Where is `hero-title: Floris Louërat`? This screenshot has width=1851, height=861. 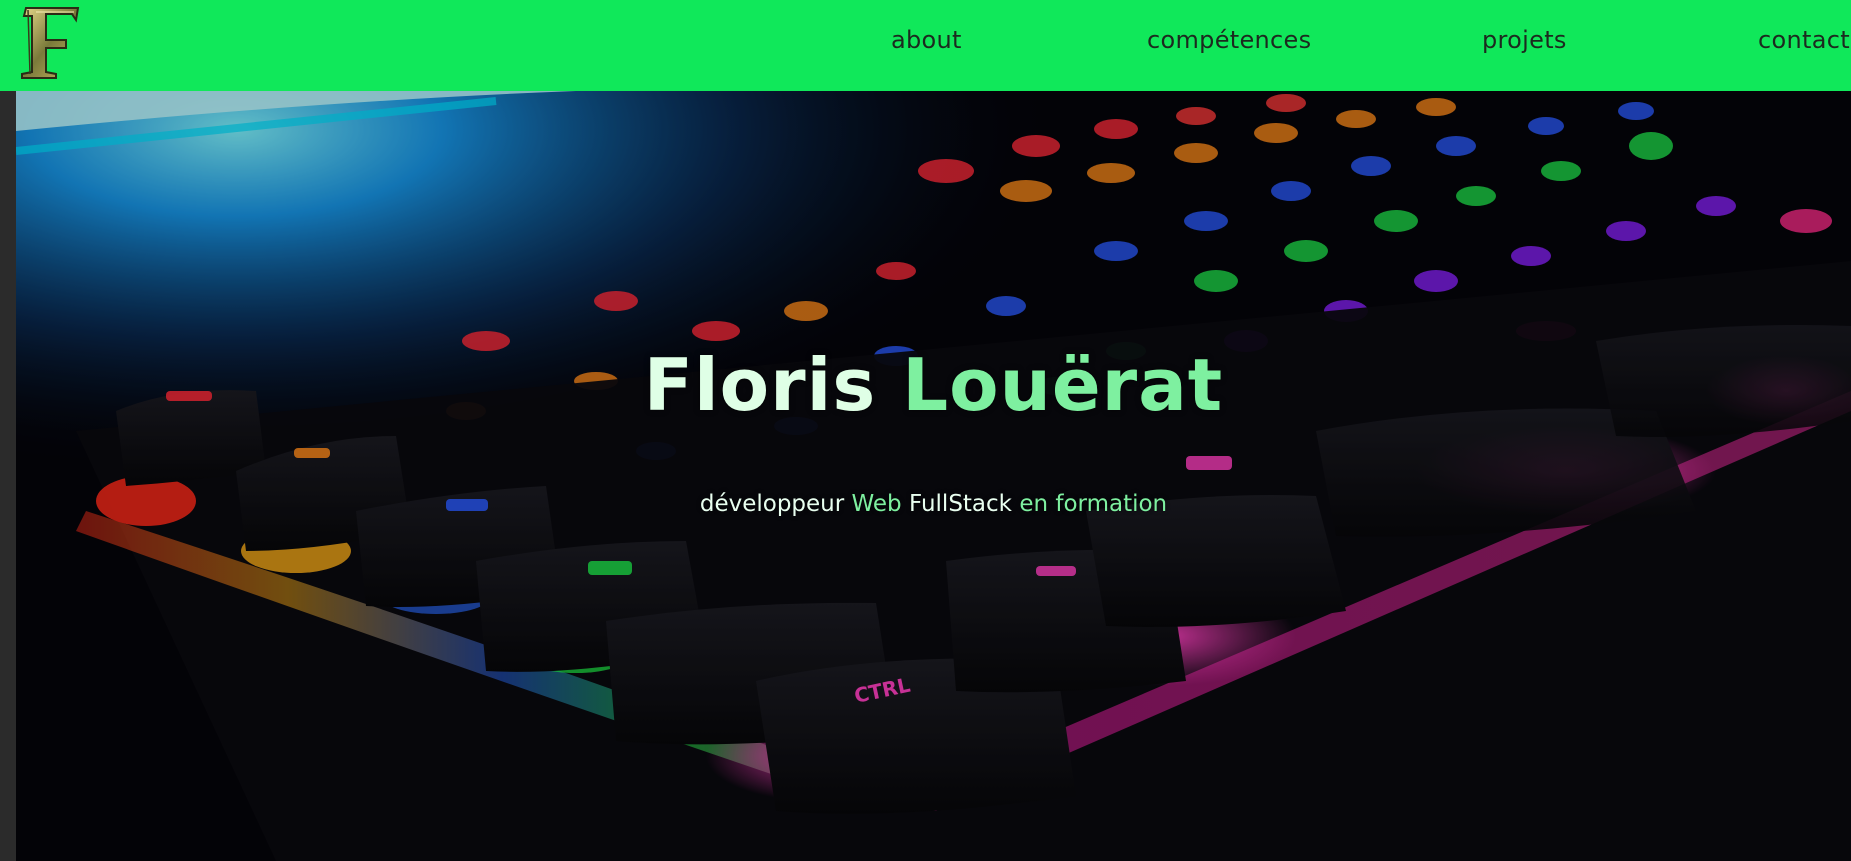 hero-title: Floris Louërat is located at coordinates (933, 385).